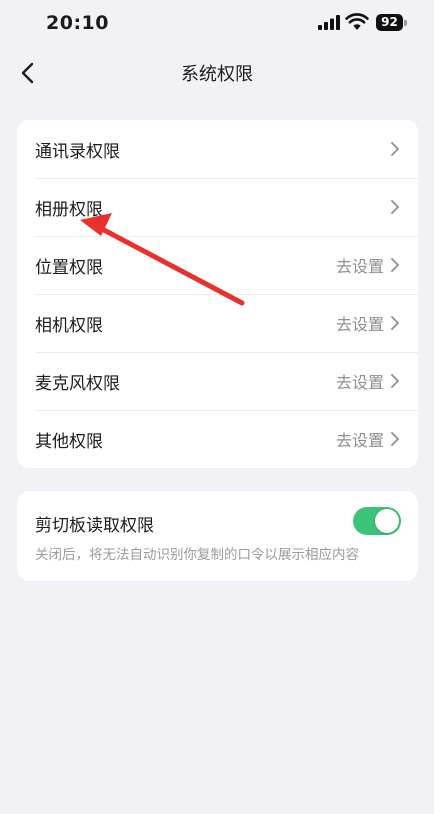 This screenshot has width=434, height=814. I want to click on permission-row-photos: 相册权限, so click(217, 207).